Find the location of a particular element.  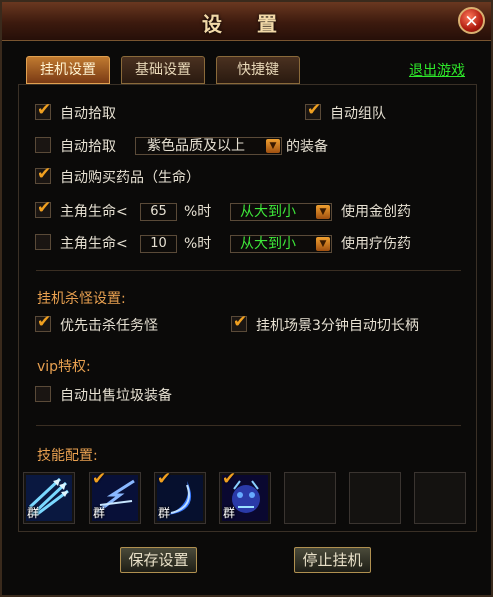

hp-heal-unit: %时 is located at coordinates (198, 244).